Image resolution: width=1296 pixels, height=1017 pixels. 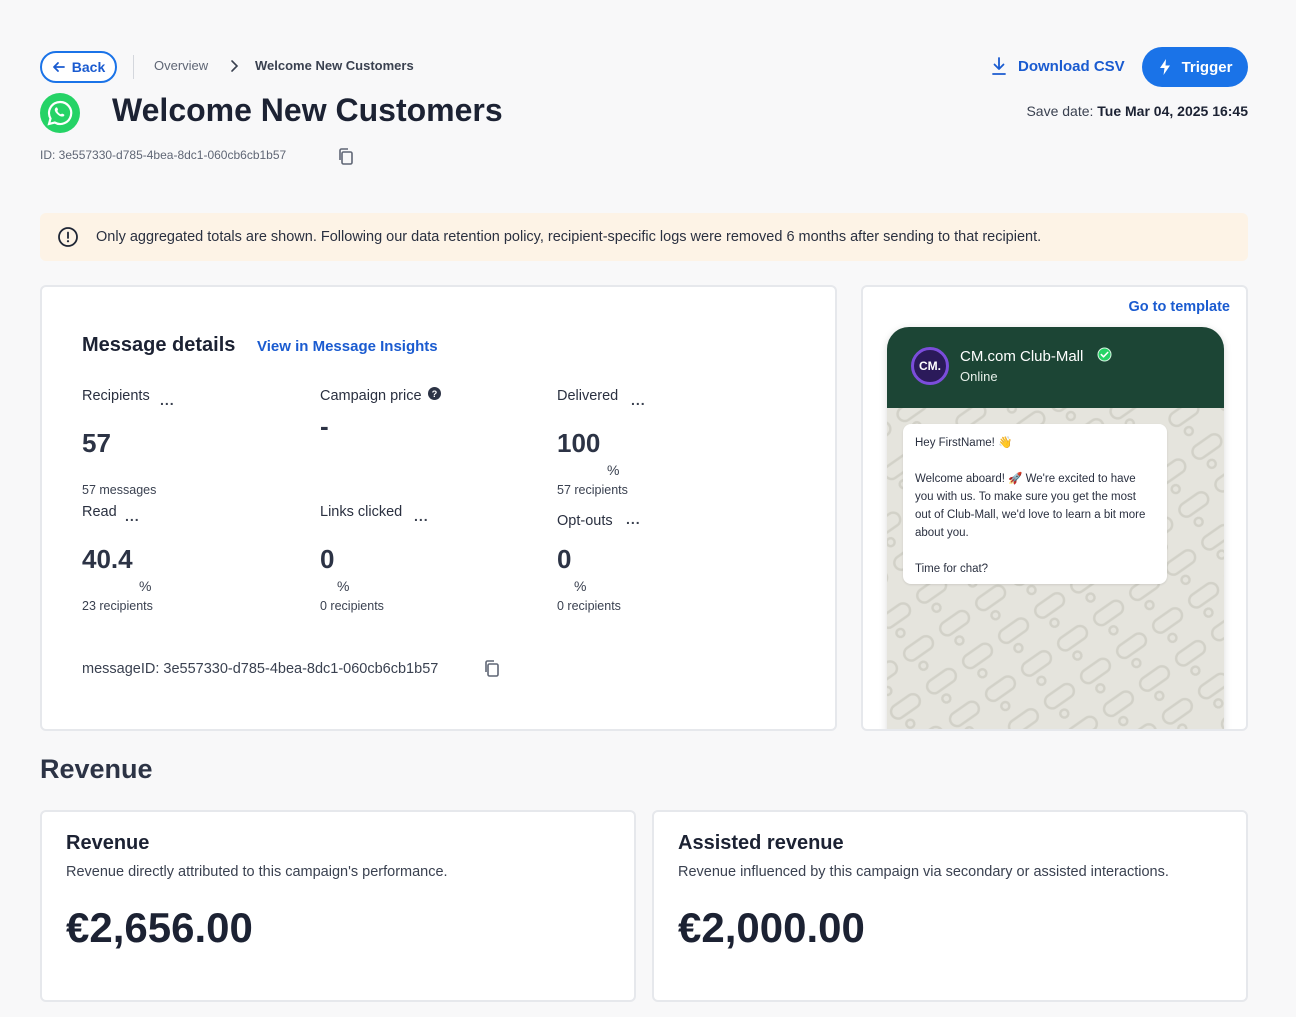 I want to click on metric-label-links-clicked: Links clicked, so click(x=361, y=512).